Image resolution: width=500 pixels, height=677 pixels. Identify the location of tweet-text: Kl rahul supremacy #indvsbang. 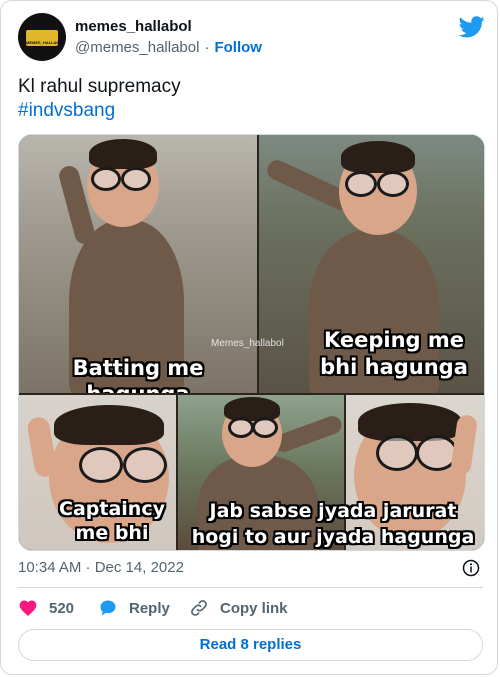
(99, 99).